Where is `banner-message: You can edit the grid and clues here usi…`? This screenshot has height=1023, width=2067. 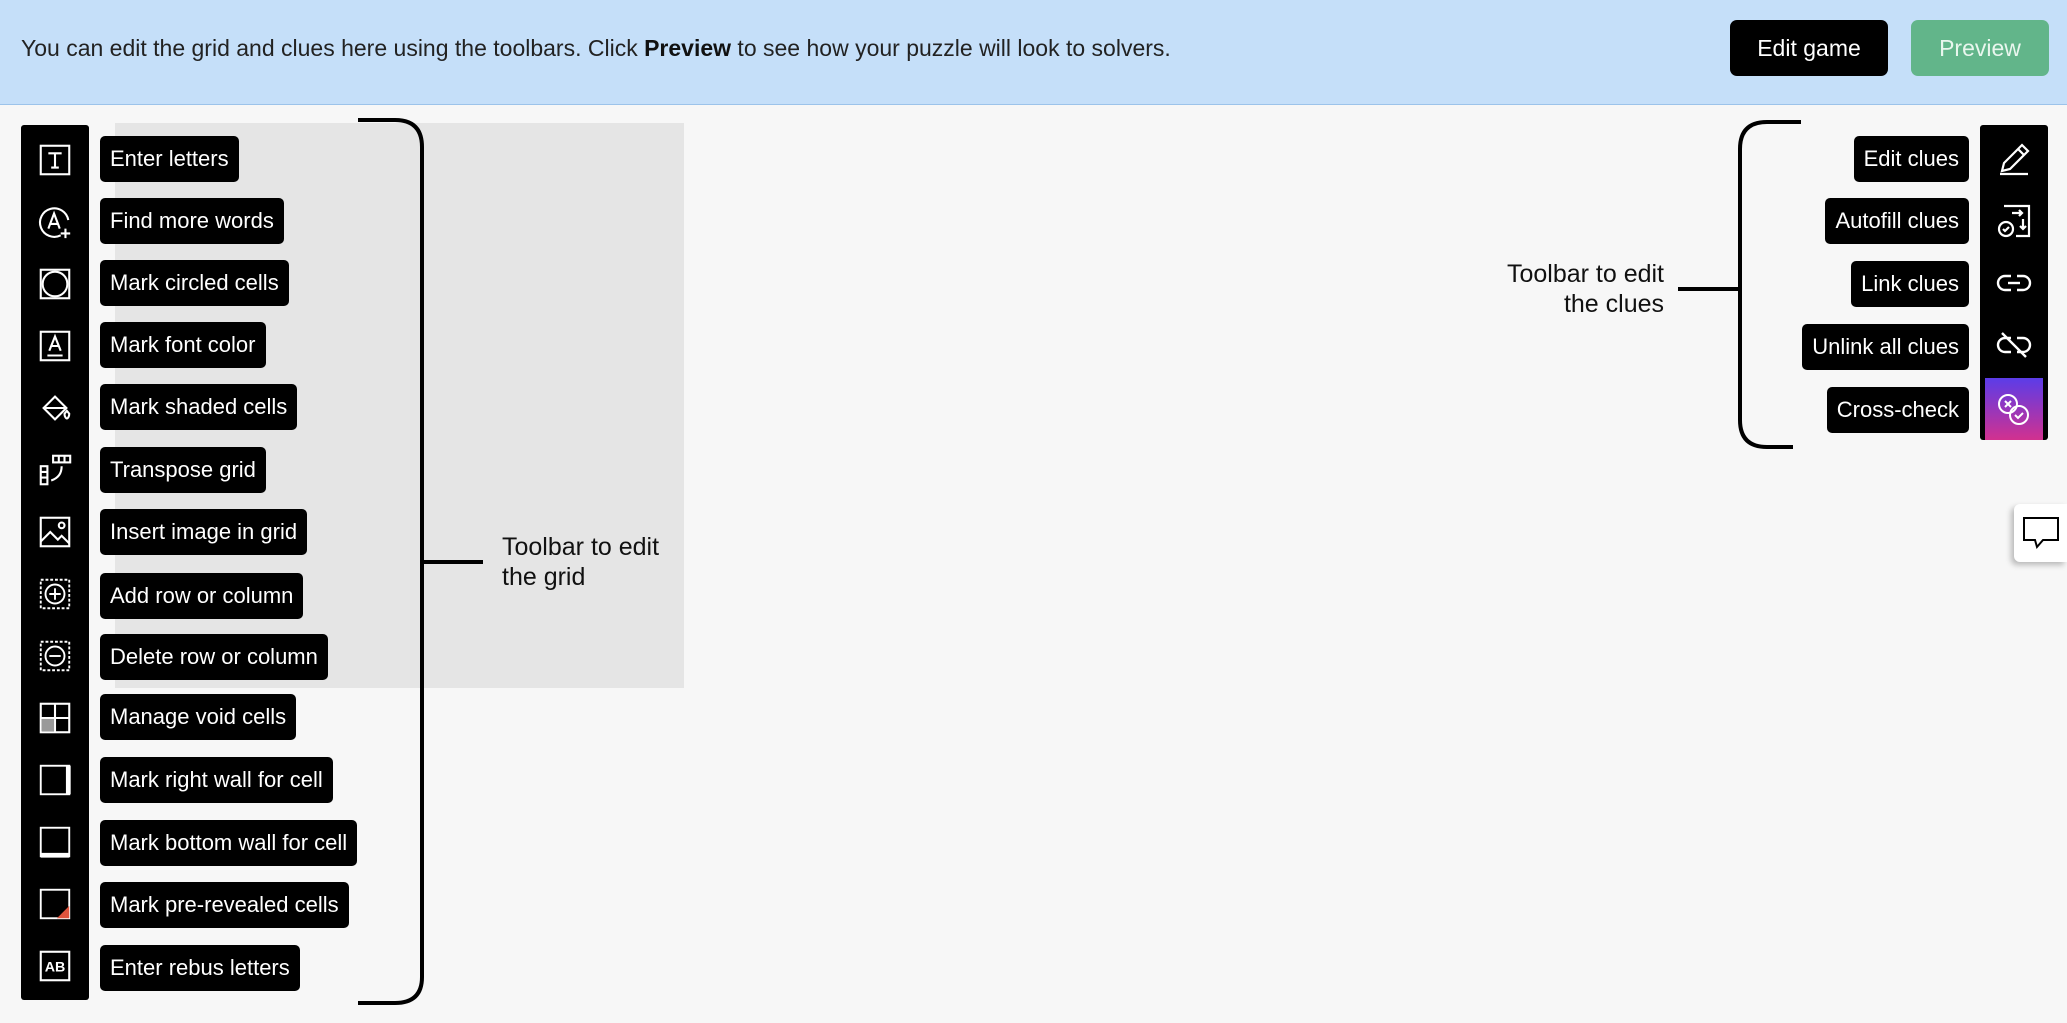
banner-message: You can edit the grid and clues here usi… is located at coordinates (596, 48).